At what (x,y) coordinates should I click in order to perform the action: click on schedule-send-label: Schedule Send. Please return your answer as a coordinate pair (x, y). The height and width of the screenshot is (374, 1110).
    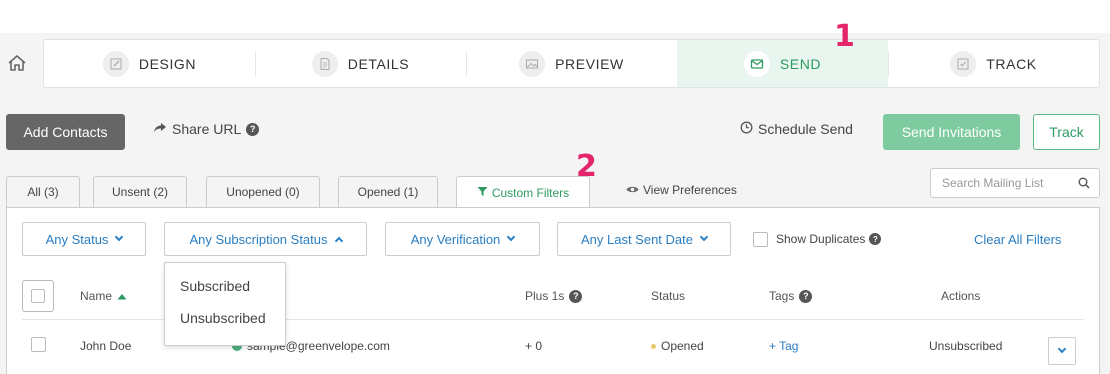
    Looking at the image, I should click on (805, 129).